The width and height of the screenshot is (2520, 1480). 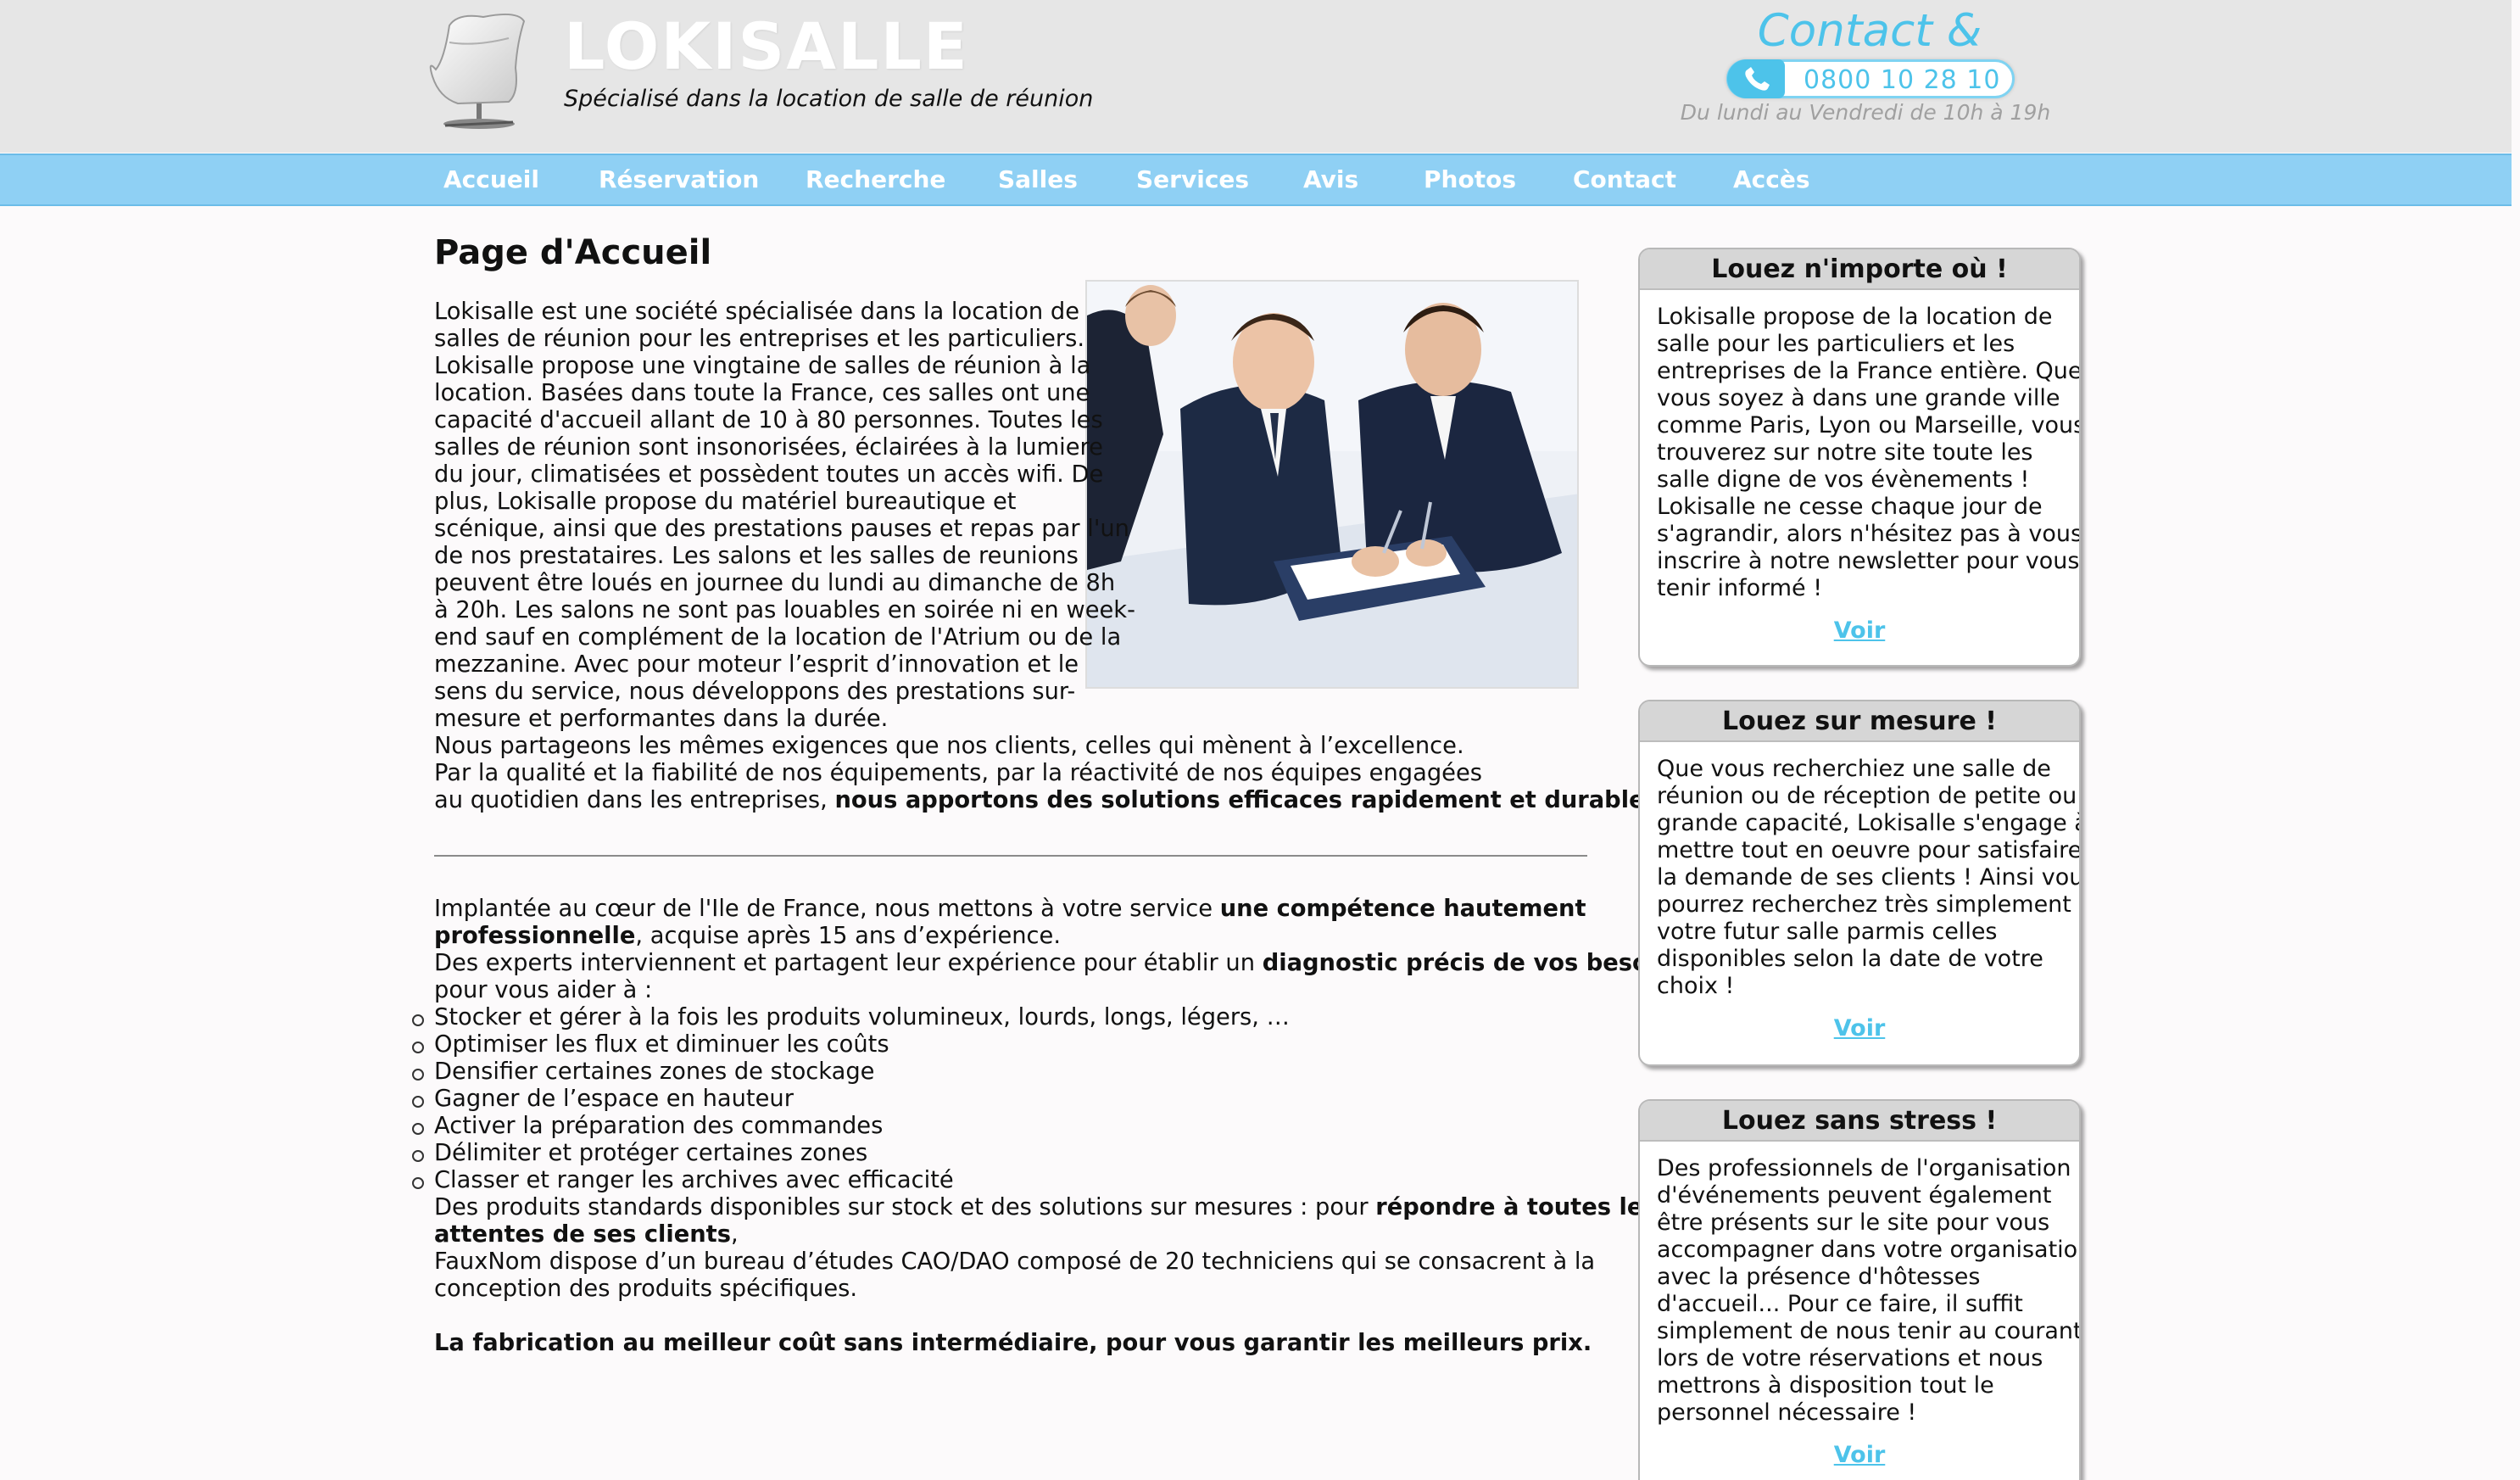 What do you see at coordinates (1850, 959) in the screenshot?
I see `promo-line: disponibles selon la date de votre` at bounding box center [1850, 959].